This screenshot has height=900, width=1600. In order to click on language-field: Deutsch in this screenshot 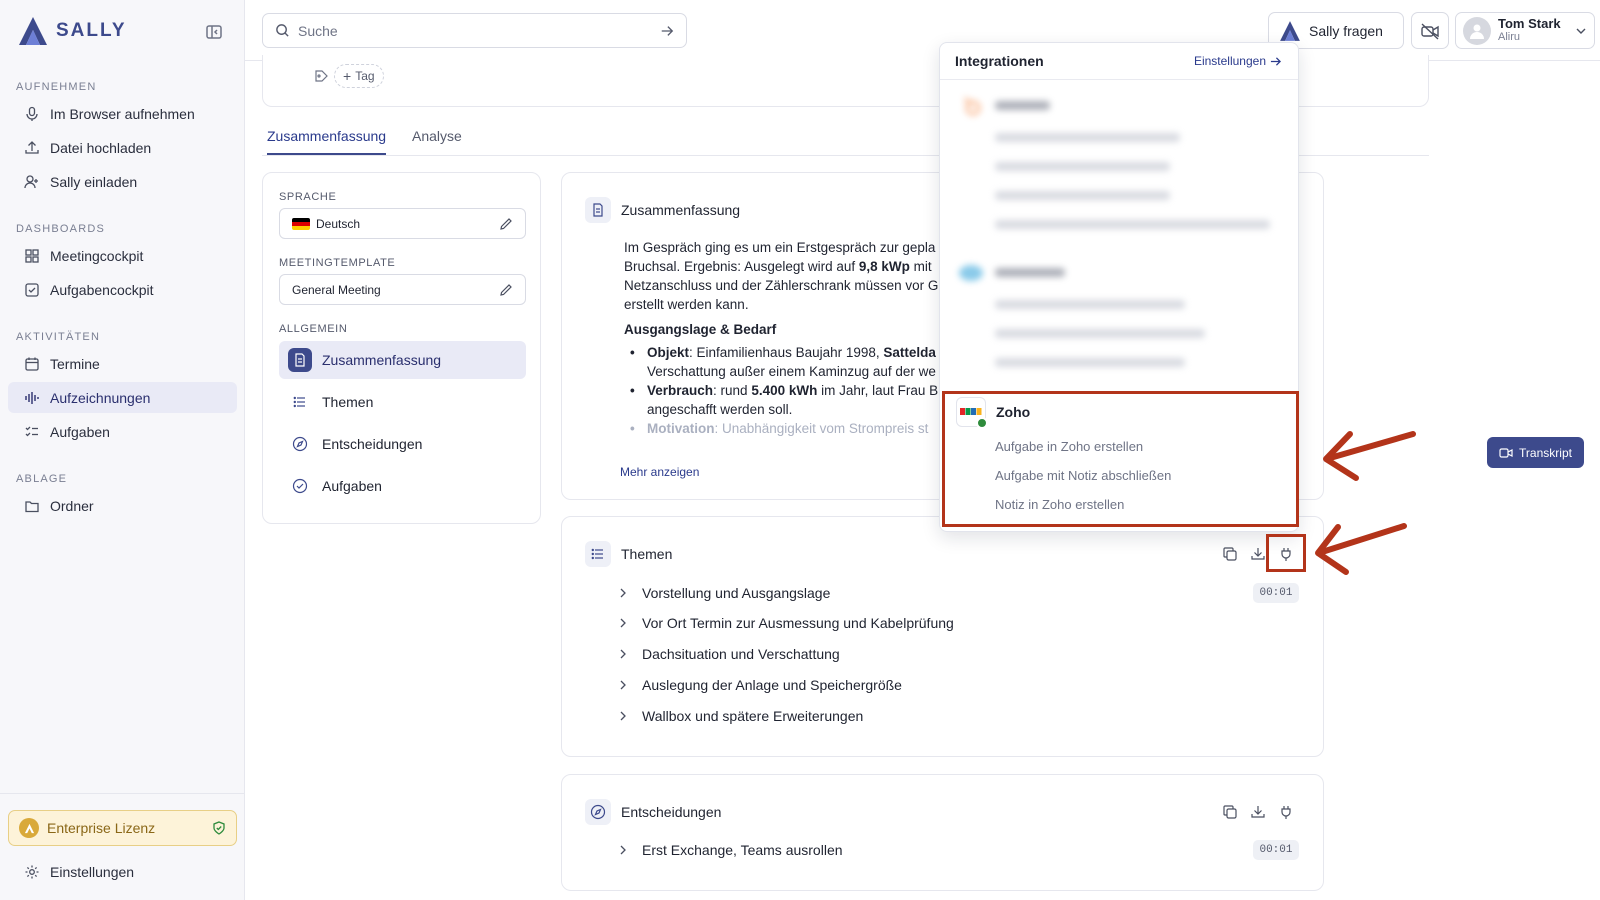, I will do `click(402, 223)`.